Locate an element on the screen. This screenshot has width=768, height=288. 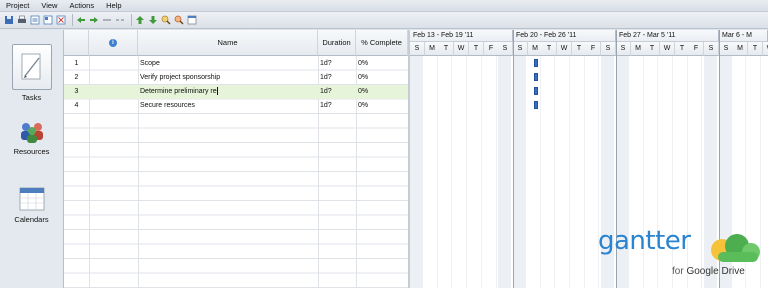
move-down-icon is located at coordinates (153, 20).